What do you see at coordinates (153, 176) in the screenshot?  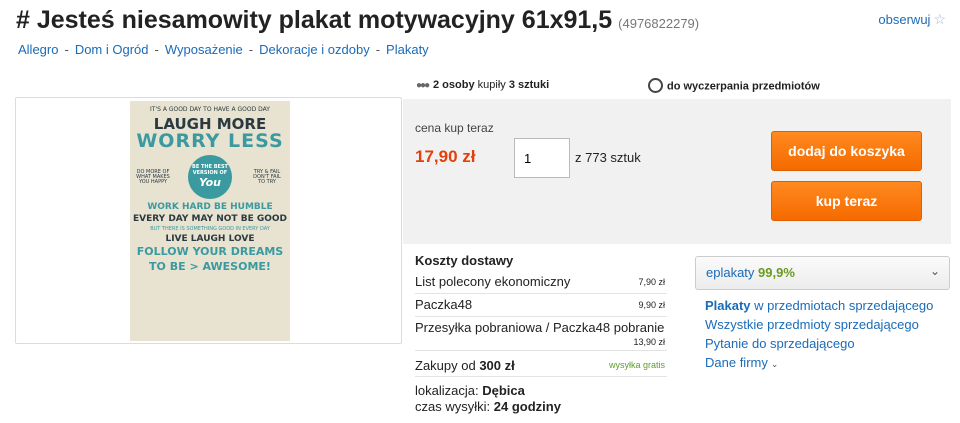 I see `poster-line: DO MORE OF WHAT MAKES YOU HAPPY` at bounding box center [153, 176].